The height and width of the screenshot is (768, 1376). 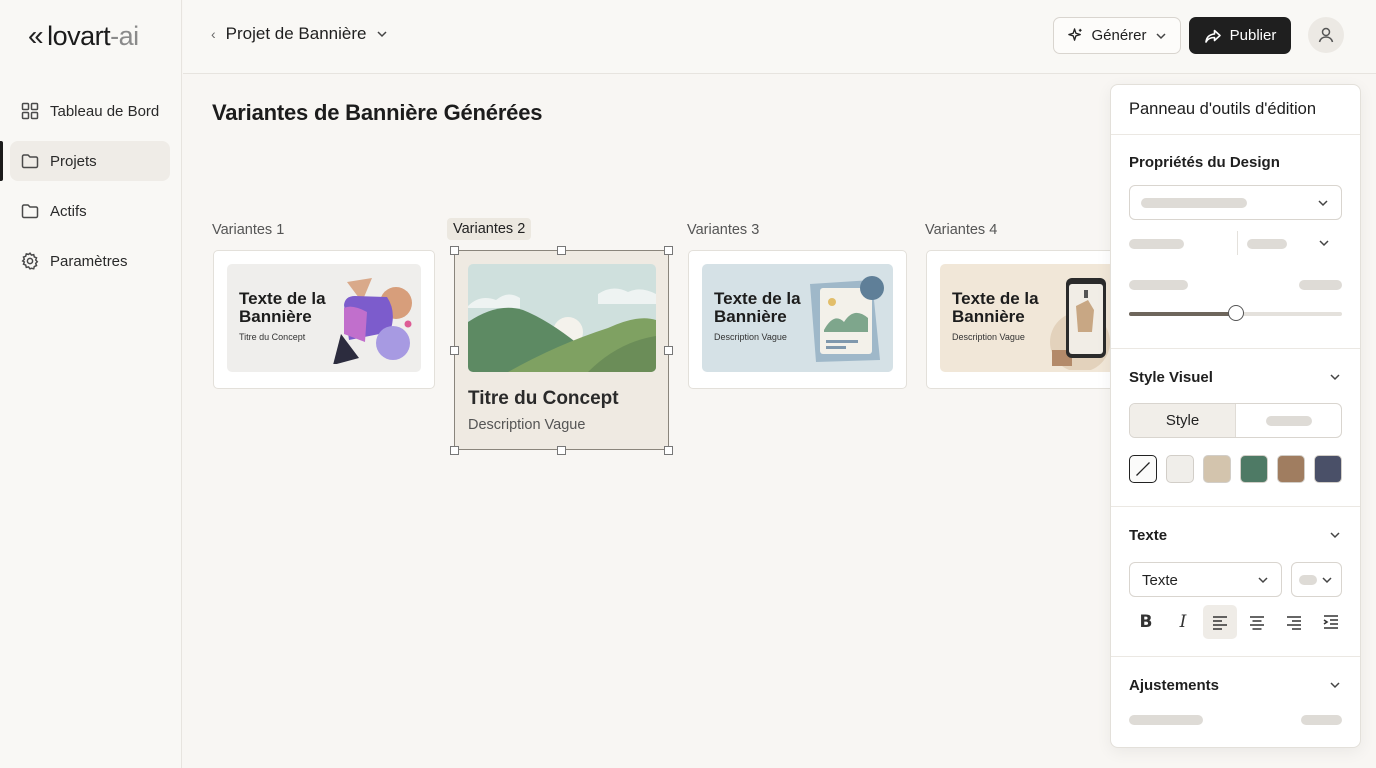 I want to click on logo-name: lovart, so click(x=79, y=35).